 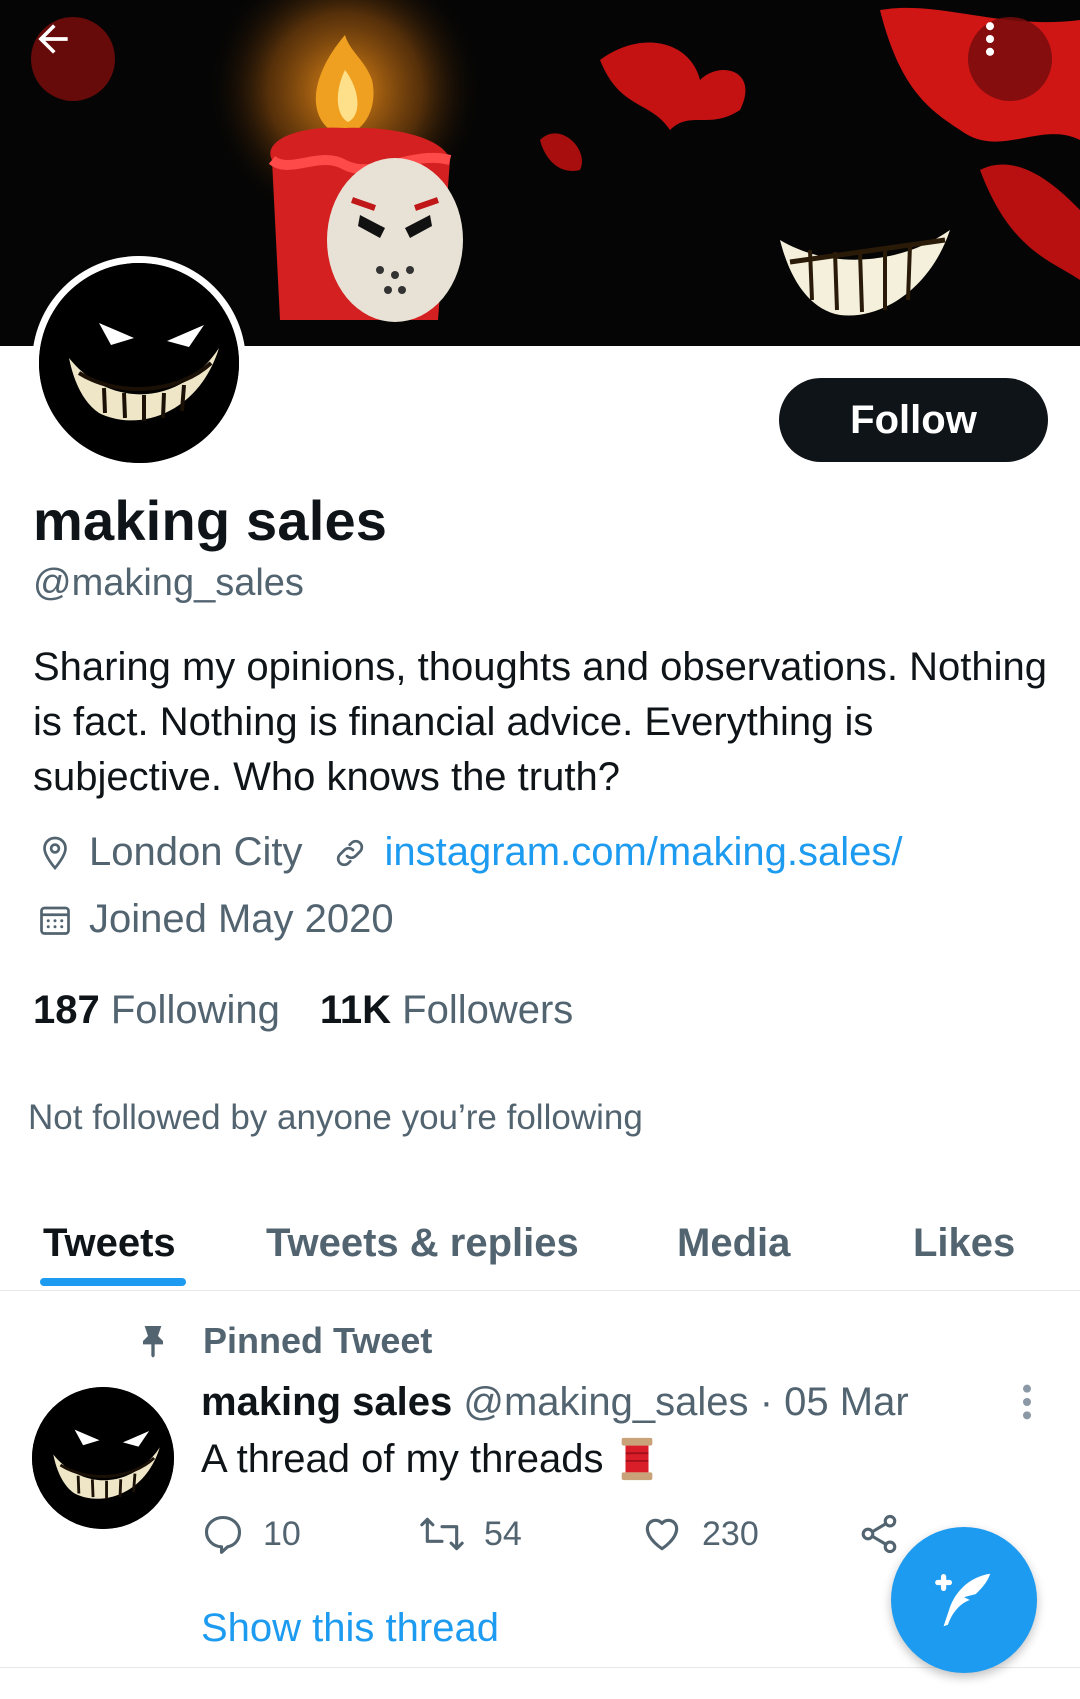 What do you see at coordinates (643, 852) in the screenshot?
I see `profile-website-link: instagram.com/making.sales/` at bounding box center [643, 852].